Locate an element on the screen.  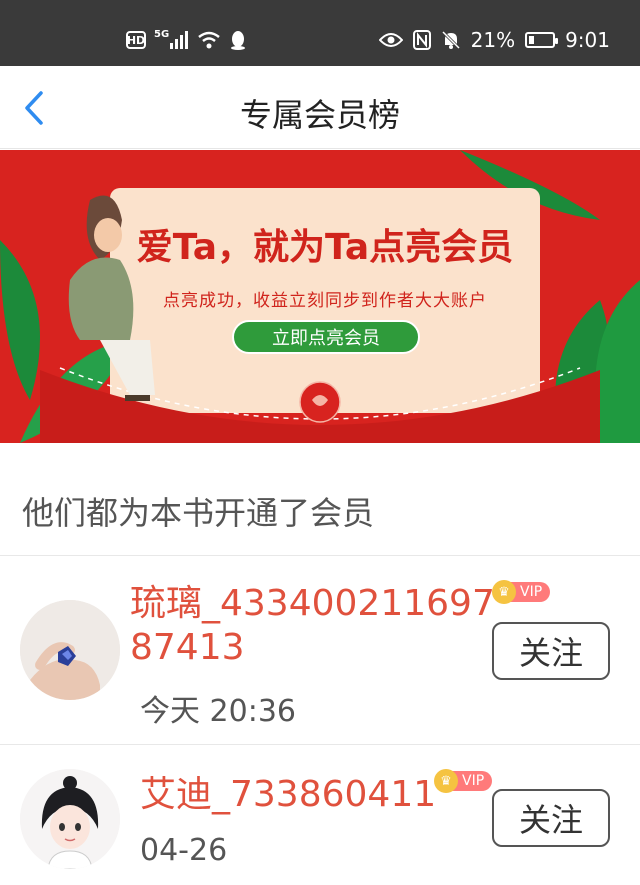
girl-illustration is located at coordinates (111, 298).